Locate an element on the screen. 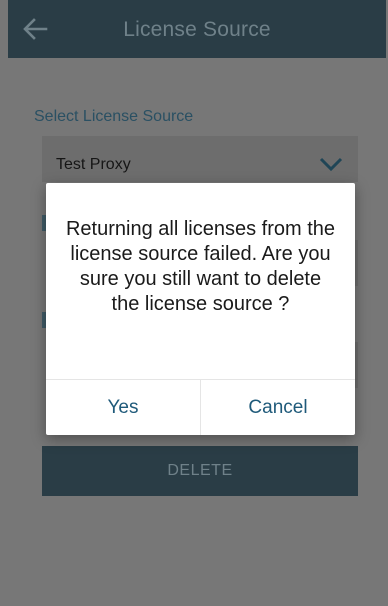  page-title: License Source is located at coordinates (197, 29).